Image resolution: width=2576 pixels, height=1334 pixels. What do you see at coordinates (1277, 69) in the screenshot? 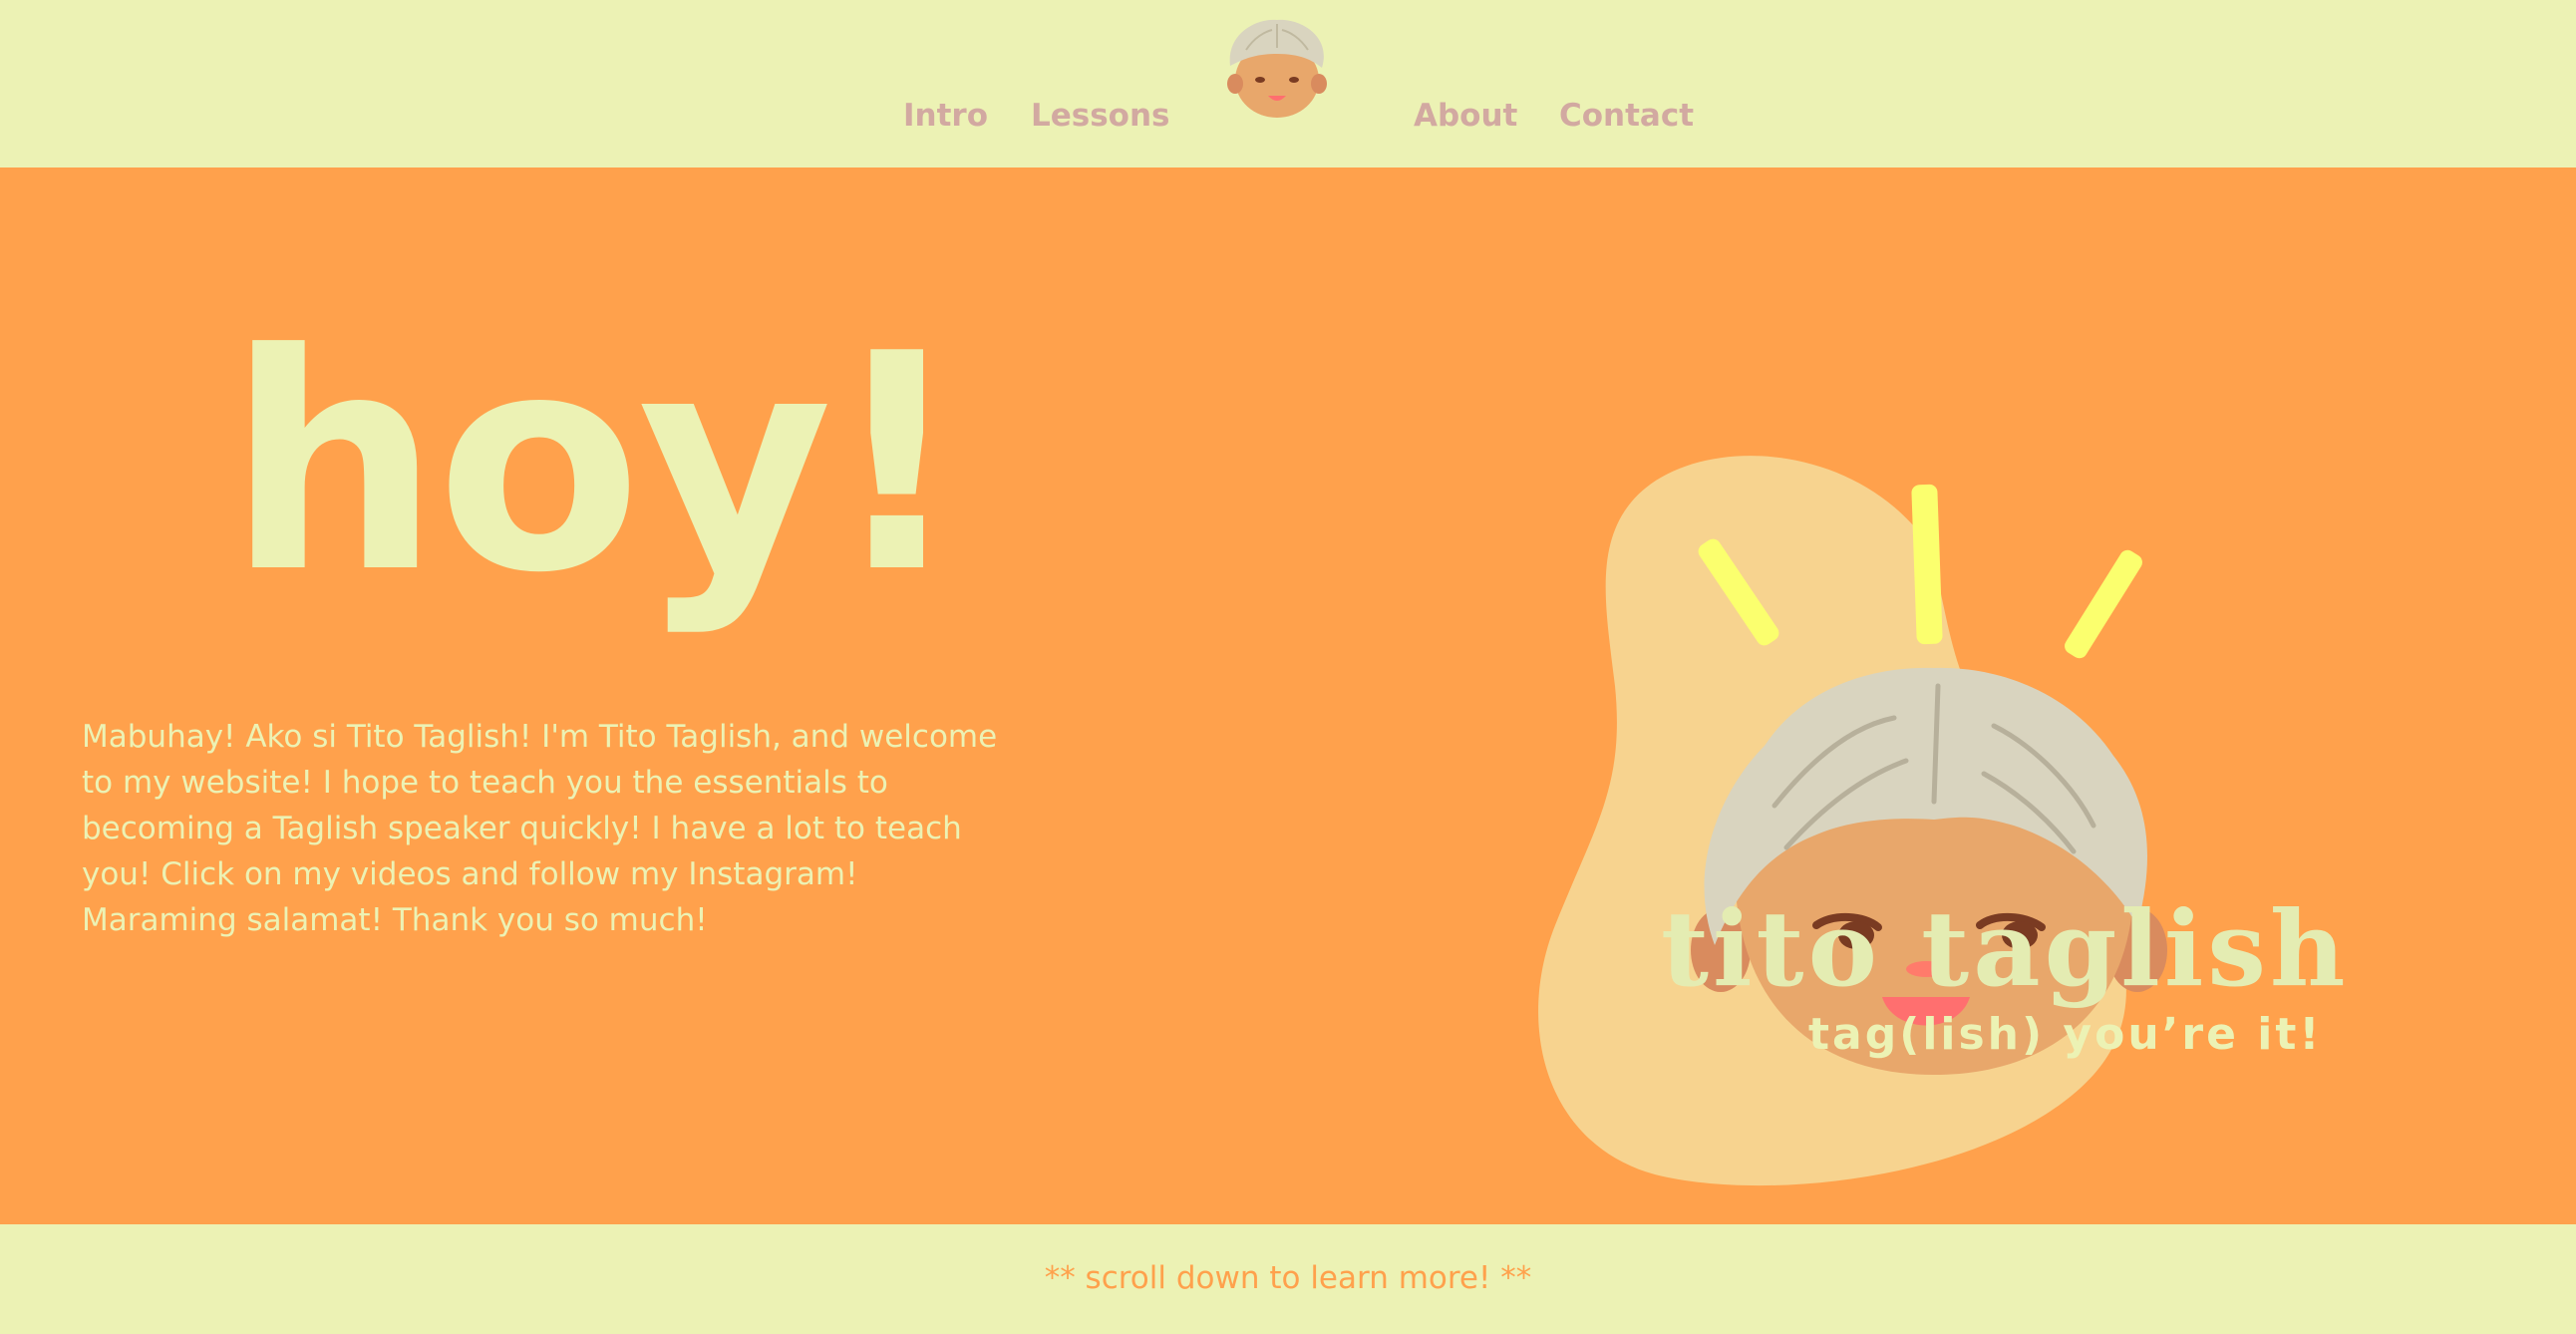
I see `grandpa-face-icon` at bounding box center [1277, 69].